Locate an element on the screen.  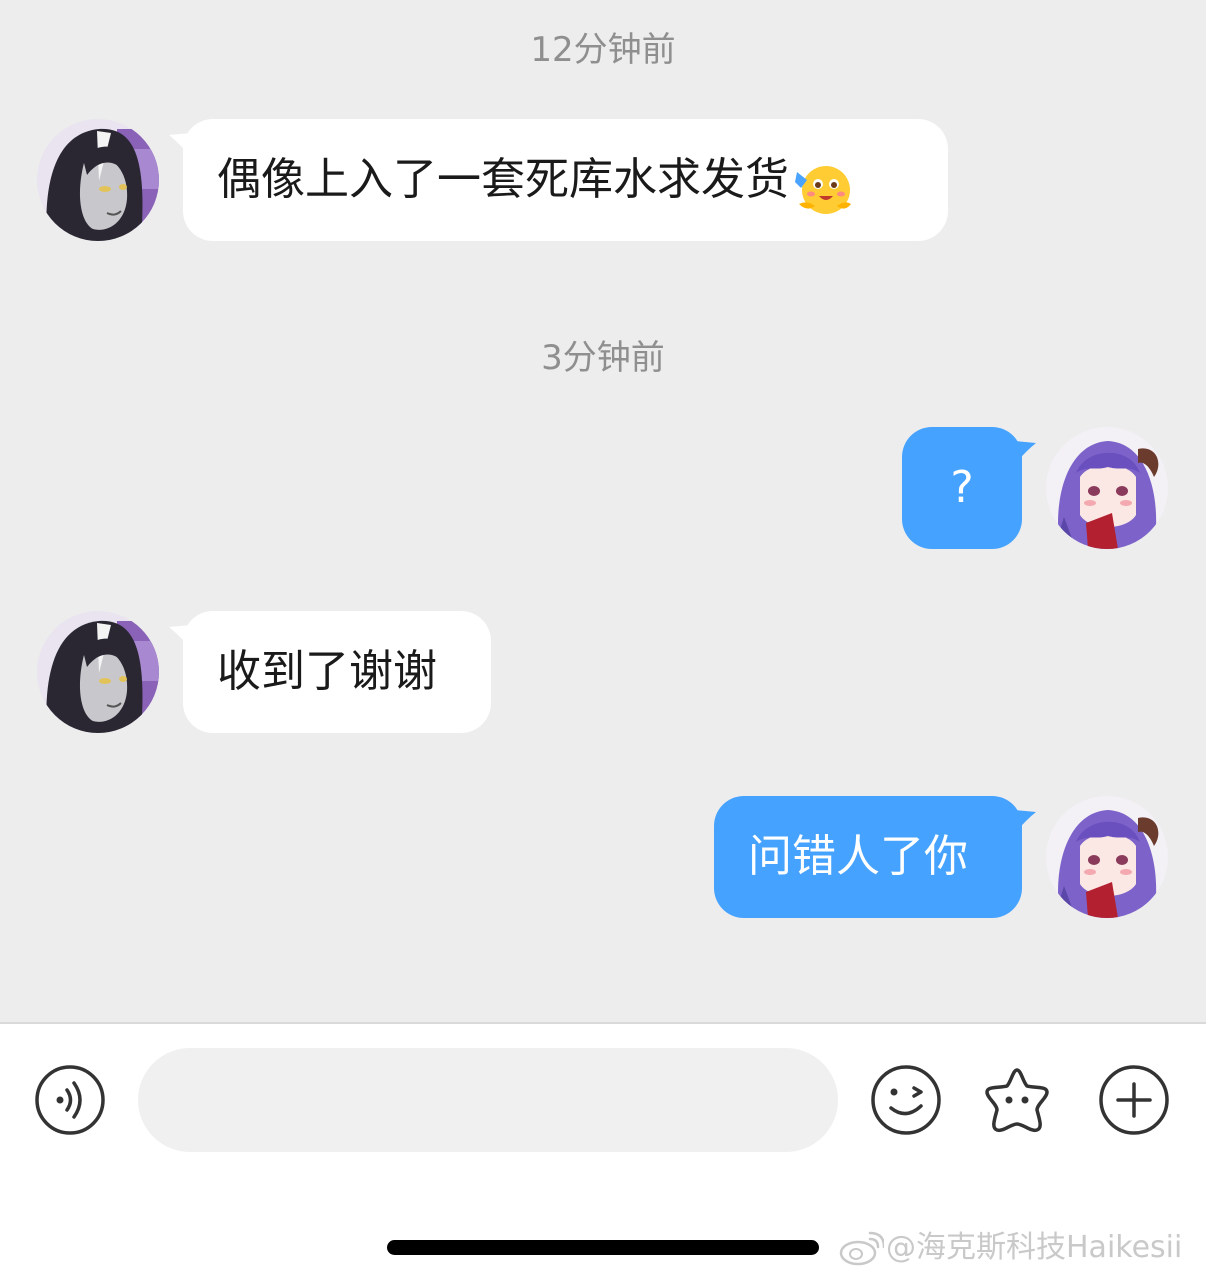
outgoing-message-bubble: ? is located at coordinates (969, 488).